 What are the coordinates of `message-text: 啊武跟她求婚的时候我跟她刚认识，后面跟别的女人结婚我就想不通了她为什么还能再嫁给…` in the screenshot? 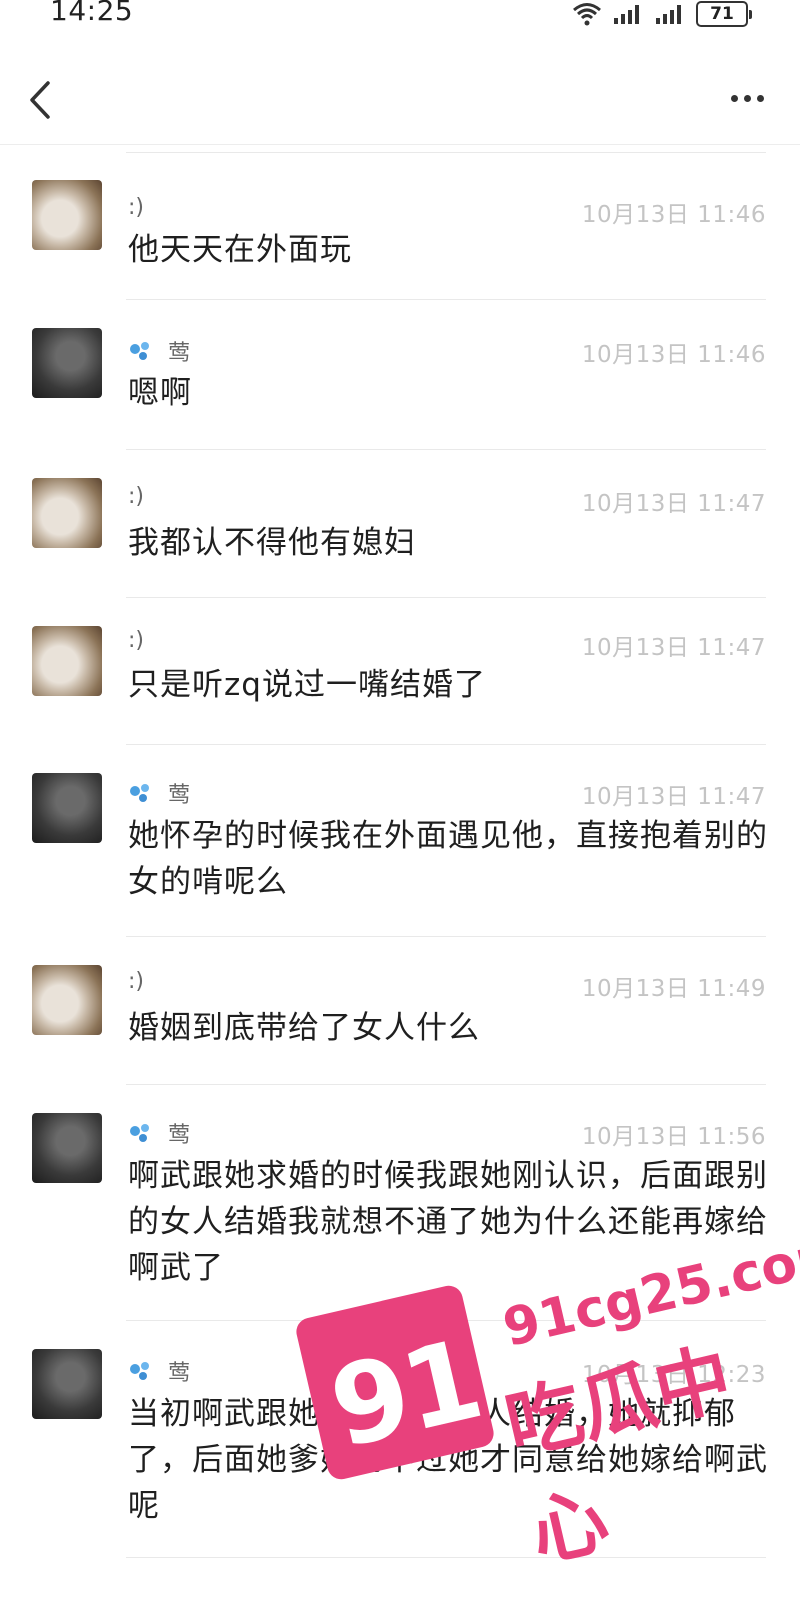 It's located at (448, 1222).